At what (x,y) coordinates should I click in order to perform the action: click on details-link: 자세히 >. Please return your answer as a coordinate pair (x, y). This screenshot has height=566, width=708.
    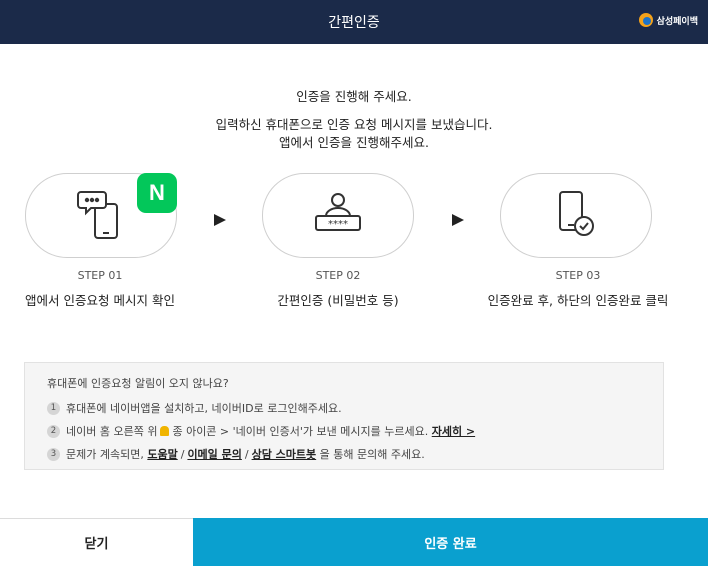
    Looking at the image, I should click on (453, 431).